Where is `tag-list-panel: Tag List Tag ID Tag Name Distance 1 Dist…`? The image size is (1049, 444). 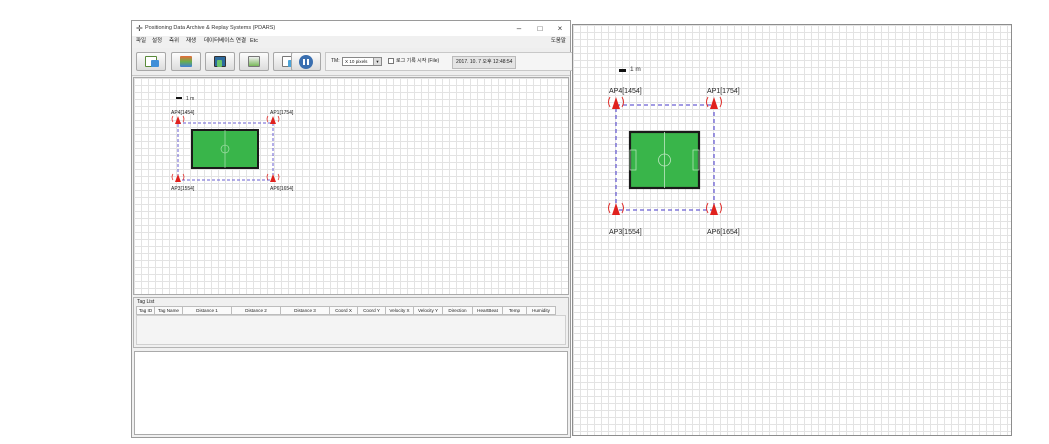 tag-list-panel: Tag List Tag ID Tag Name Distance 1 Dist… is located at coordinates (351, 322).